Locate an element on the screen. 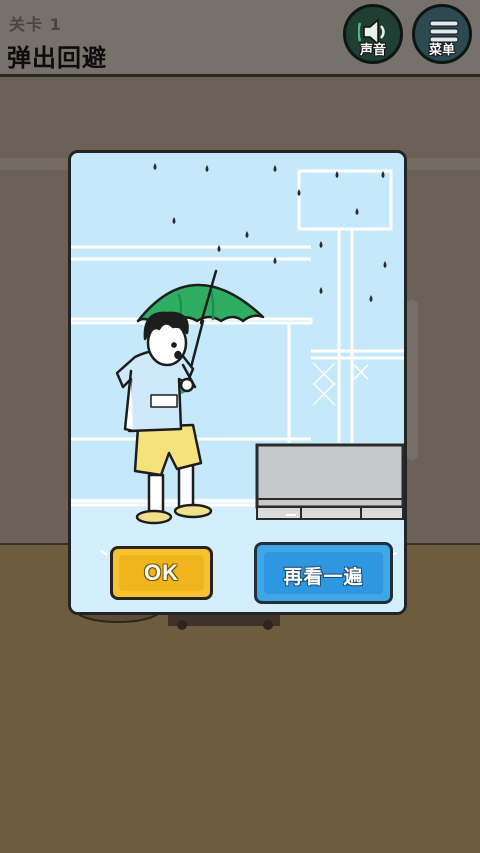 Image resolution: width=480 pixels, height=853 pixels. menu-label: 菜单 is located at coordinates (441, 50).